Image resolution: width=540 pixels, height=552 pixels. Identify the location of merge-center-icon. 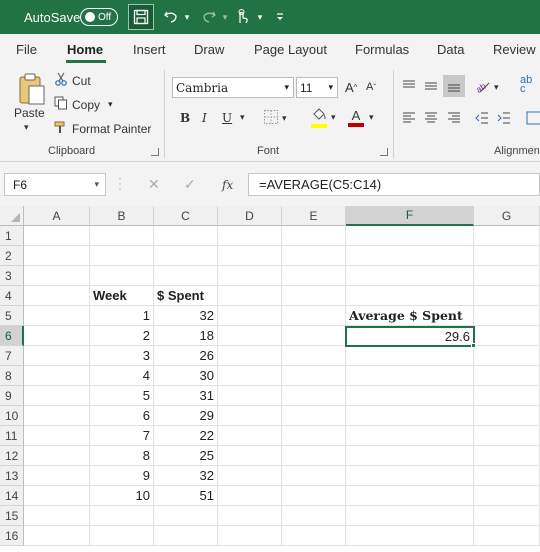
(533, 118).